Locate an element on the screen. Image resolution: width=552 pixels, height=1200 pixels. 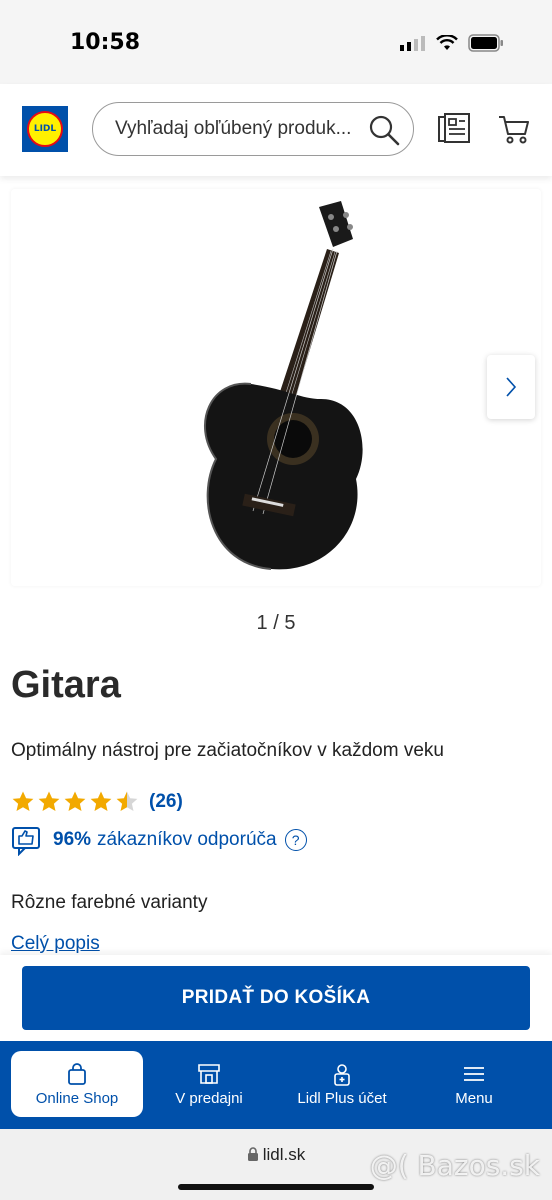
lock-icon is located at coordinates (252, 1154).